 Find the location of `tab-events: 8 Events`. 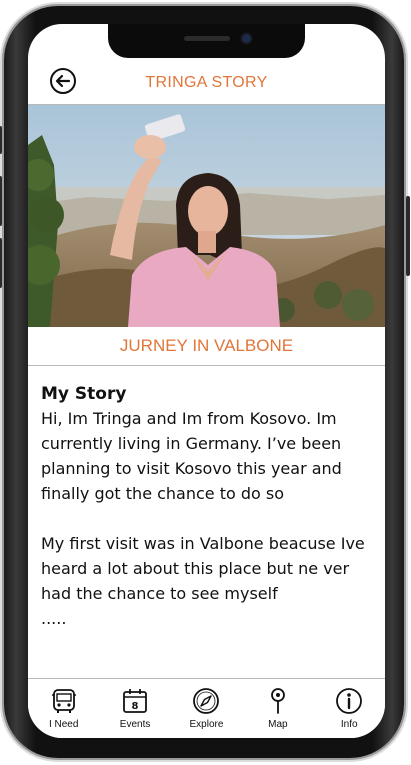

tab-events: 8 Events is located at coordinates (135, 708).